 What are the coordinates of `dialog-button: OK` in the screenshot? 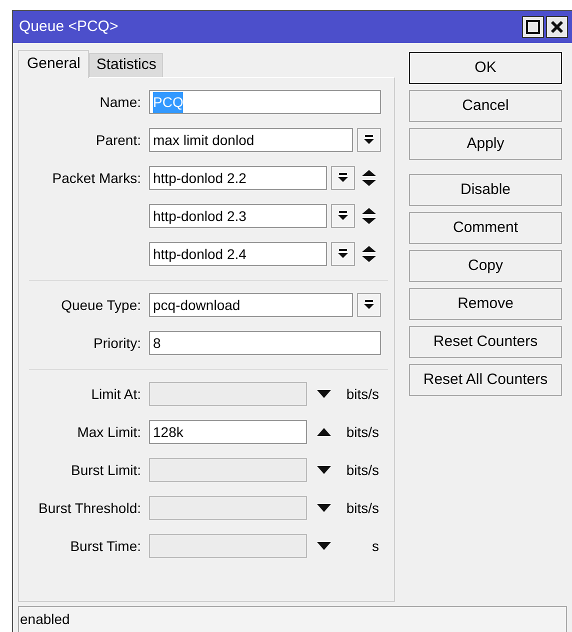 It's located at (485, 68).